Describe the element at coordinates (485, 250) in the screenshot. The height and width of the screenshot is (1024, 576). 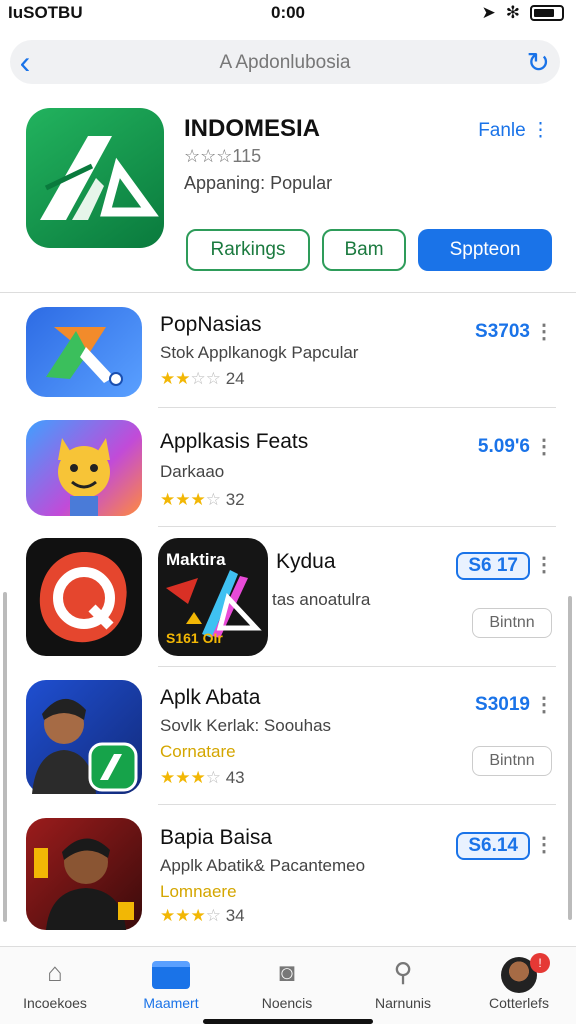
I see `primary-button: Sppteon` at that location.